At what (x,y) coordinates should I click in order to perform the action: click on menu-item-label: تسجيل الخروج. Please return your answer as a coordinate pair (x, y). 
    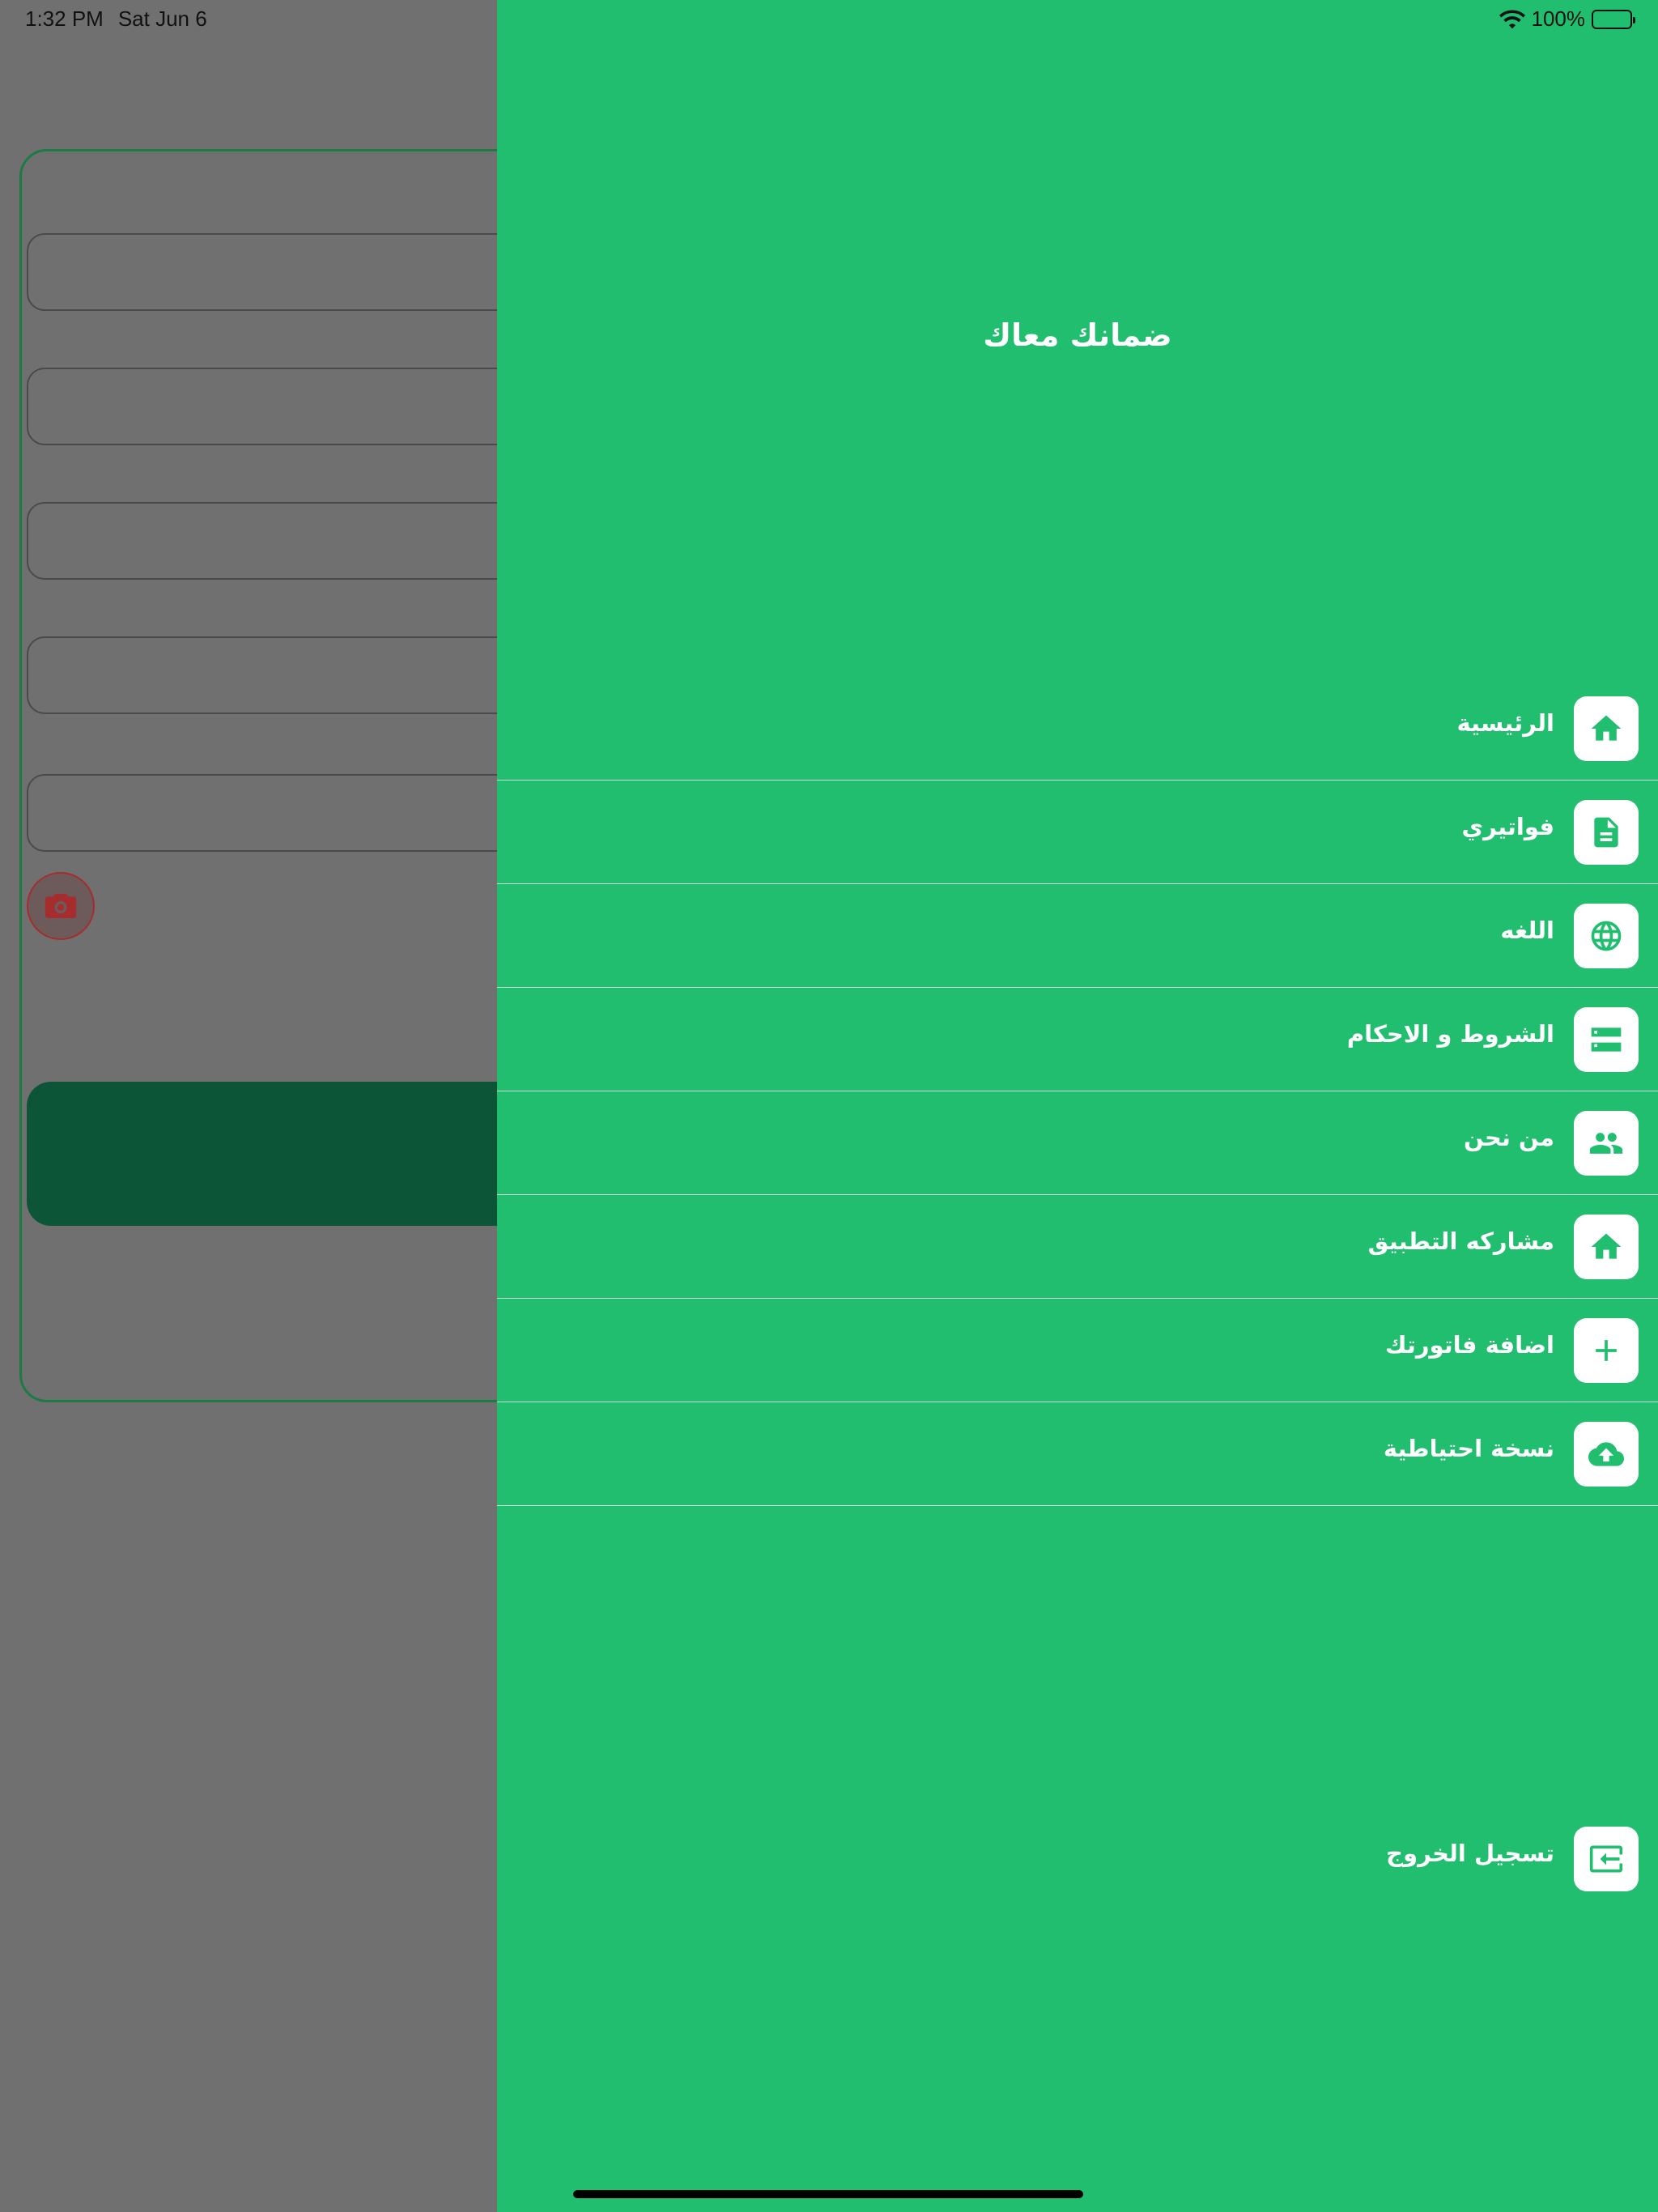
    Looking at the image, I should click on (1470, 1854).